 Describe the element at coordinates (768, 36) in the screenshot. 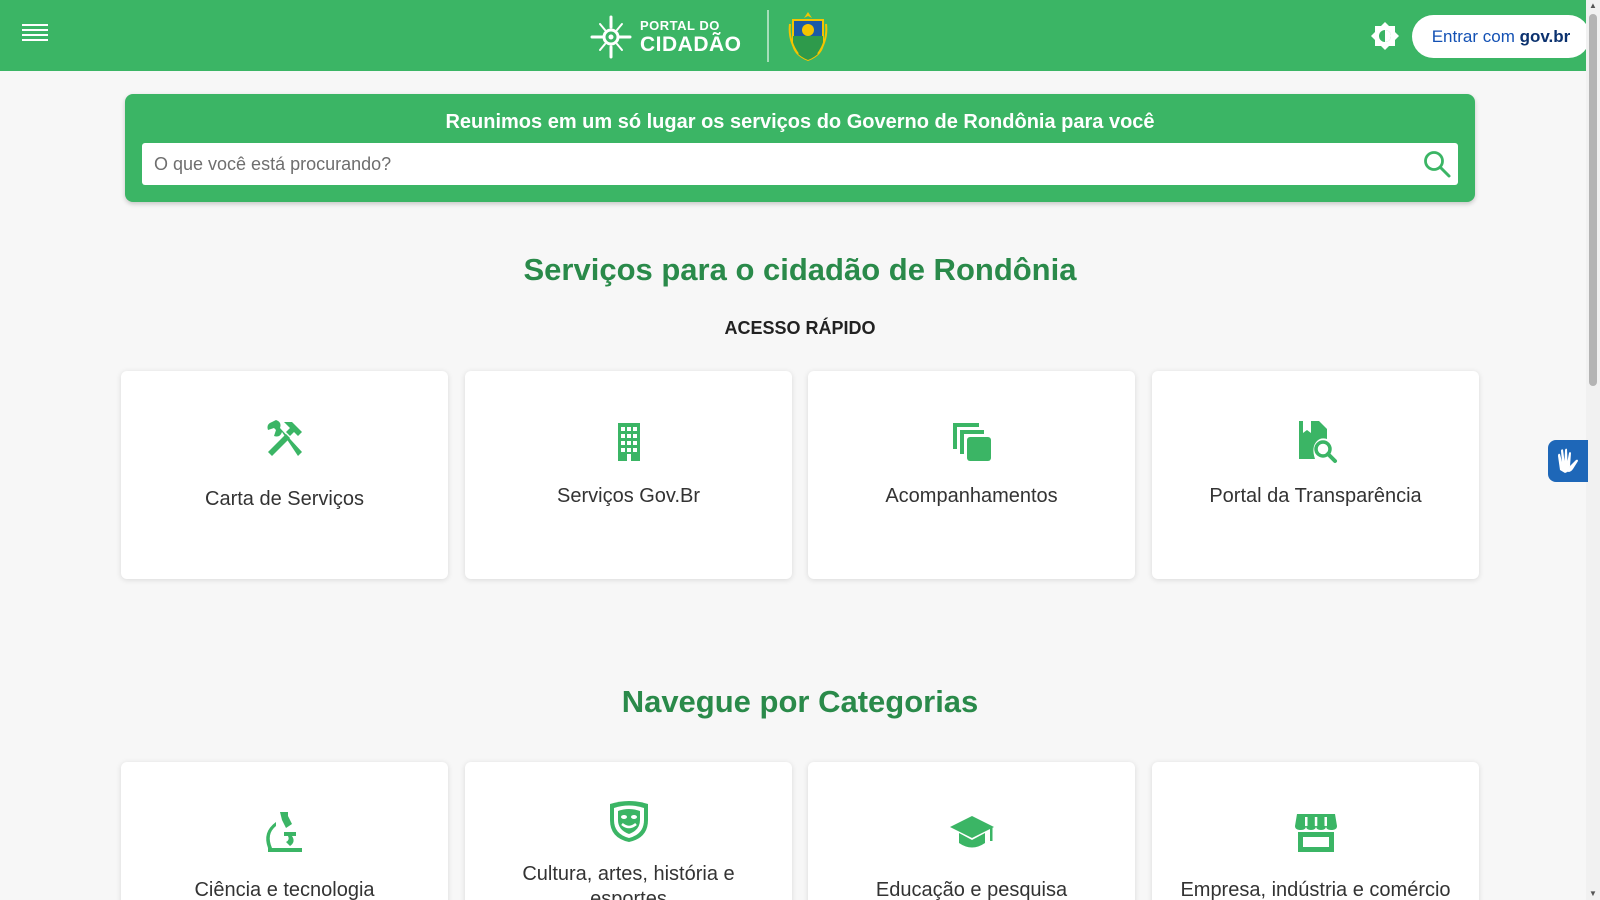

I see `brand-divider` at that location.